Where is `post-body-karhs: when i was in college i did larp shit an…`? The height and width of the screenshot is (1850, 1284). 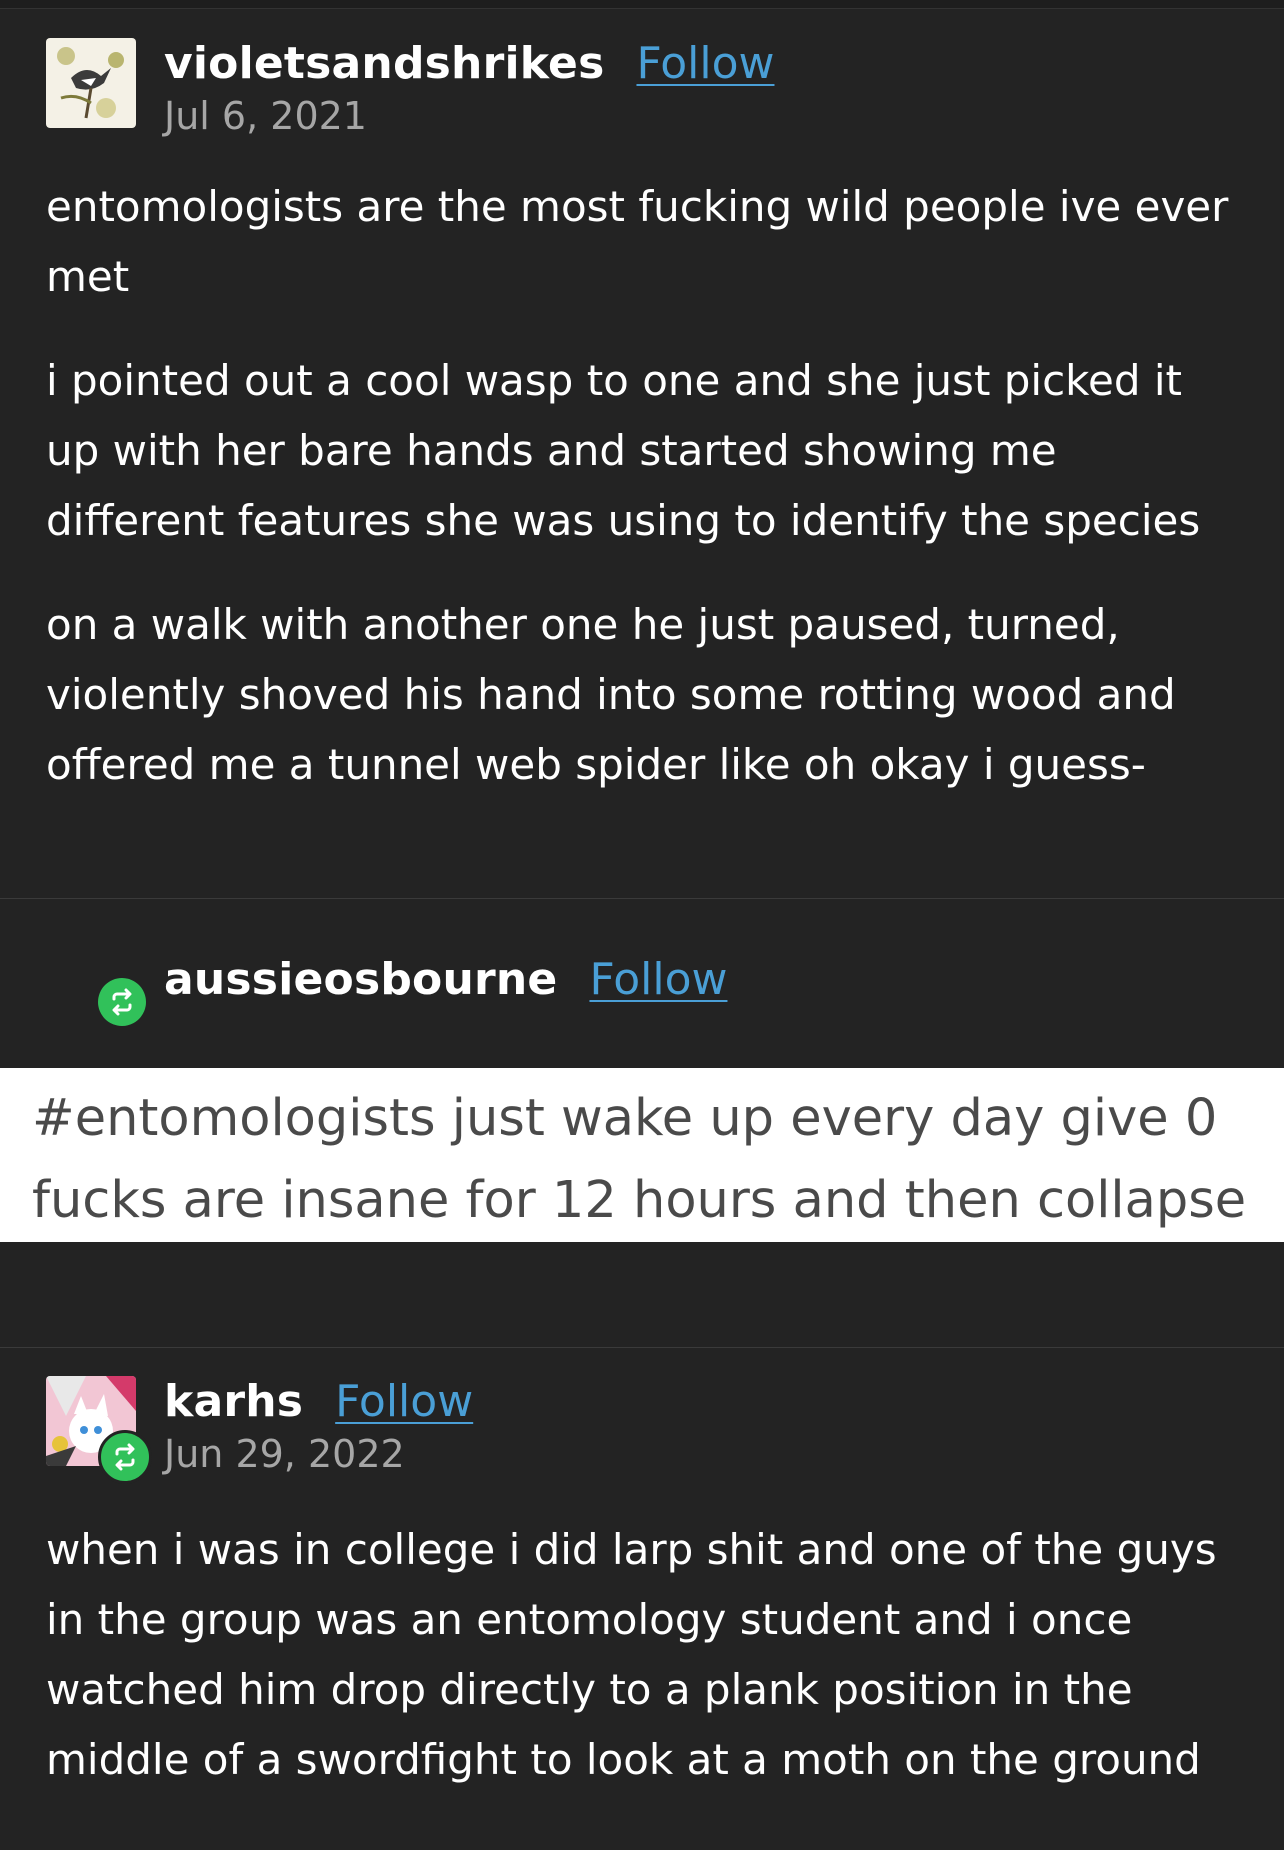 post-body-karhs: when i was in college i did larp shit an… is located at coordinates (646, 1655).